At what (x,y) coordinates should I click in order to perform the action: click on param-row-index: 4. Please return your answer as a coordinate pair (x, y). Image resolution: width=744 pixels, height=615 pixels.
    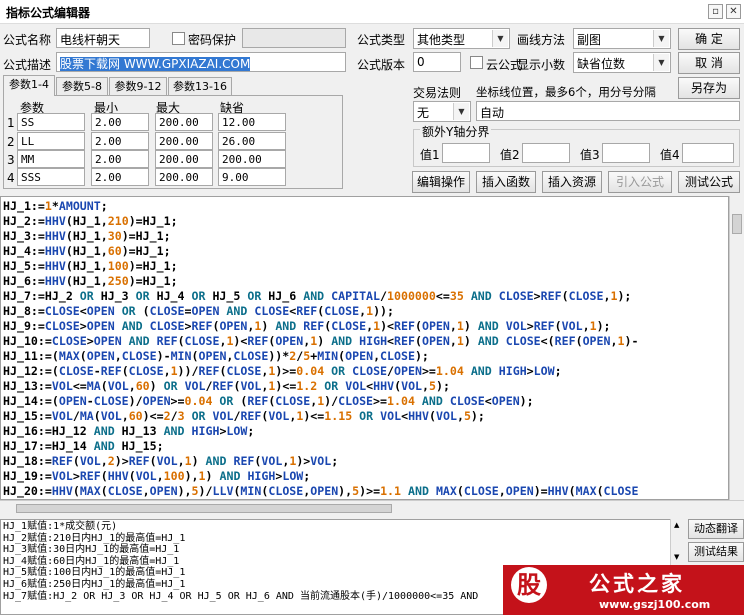
    Looking at the image, I should click on (11, 178).